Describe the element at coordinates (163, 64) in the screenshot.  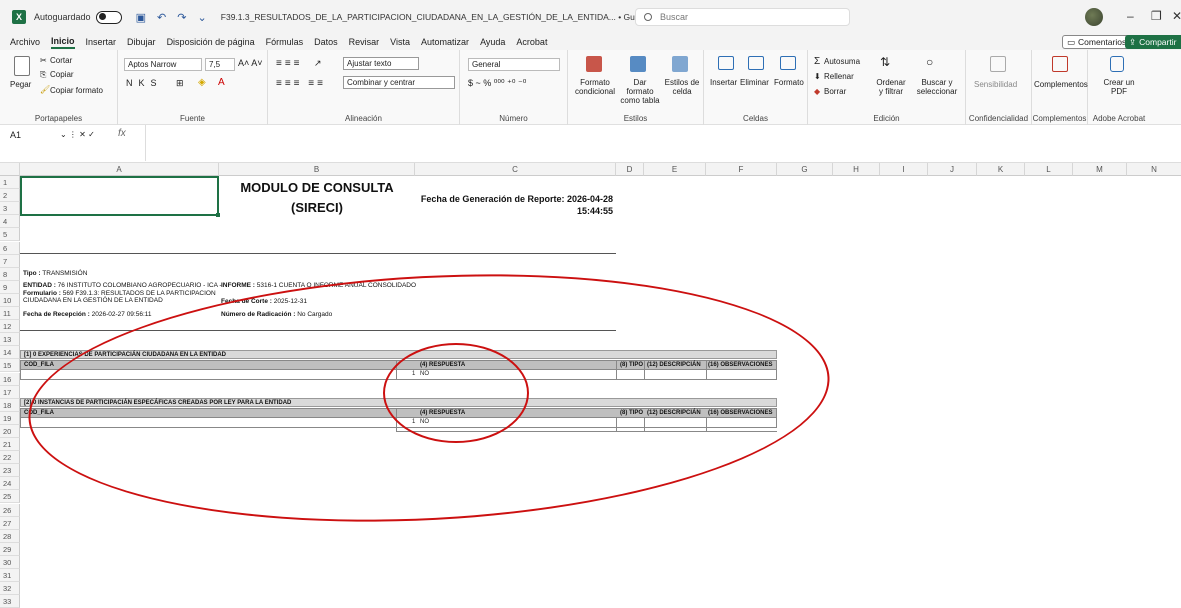
I see `font-name-select: Aptos Narrow` at that location.